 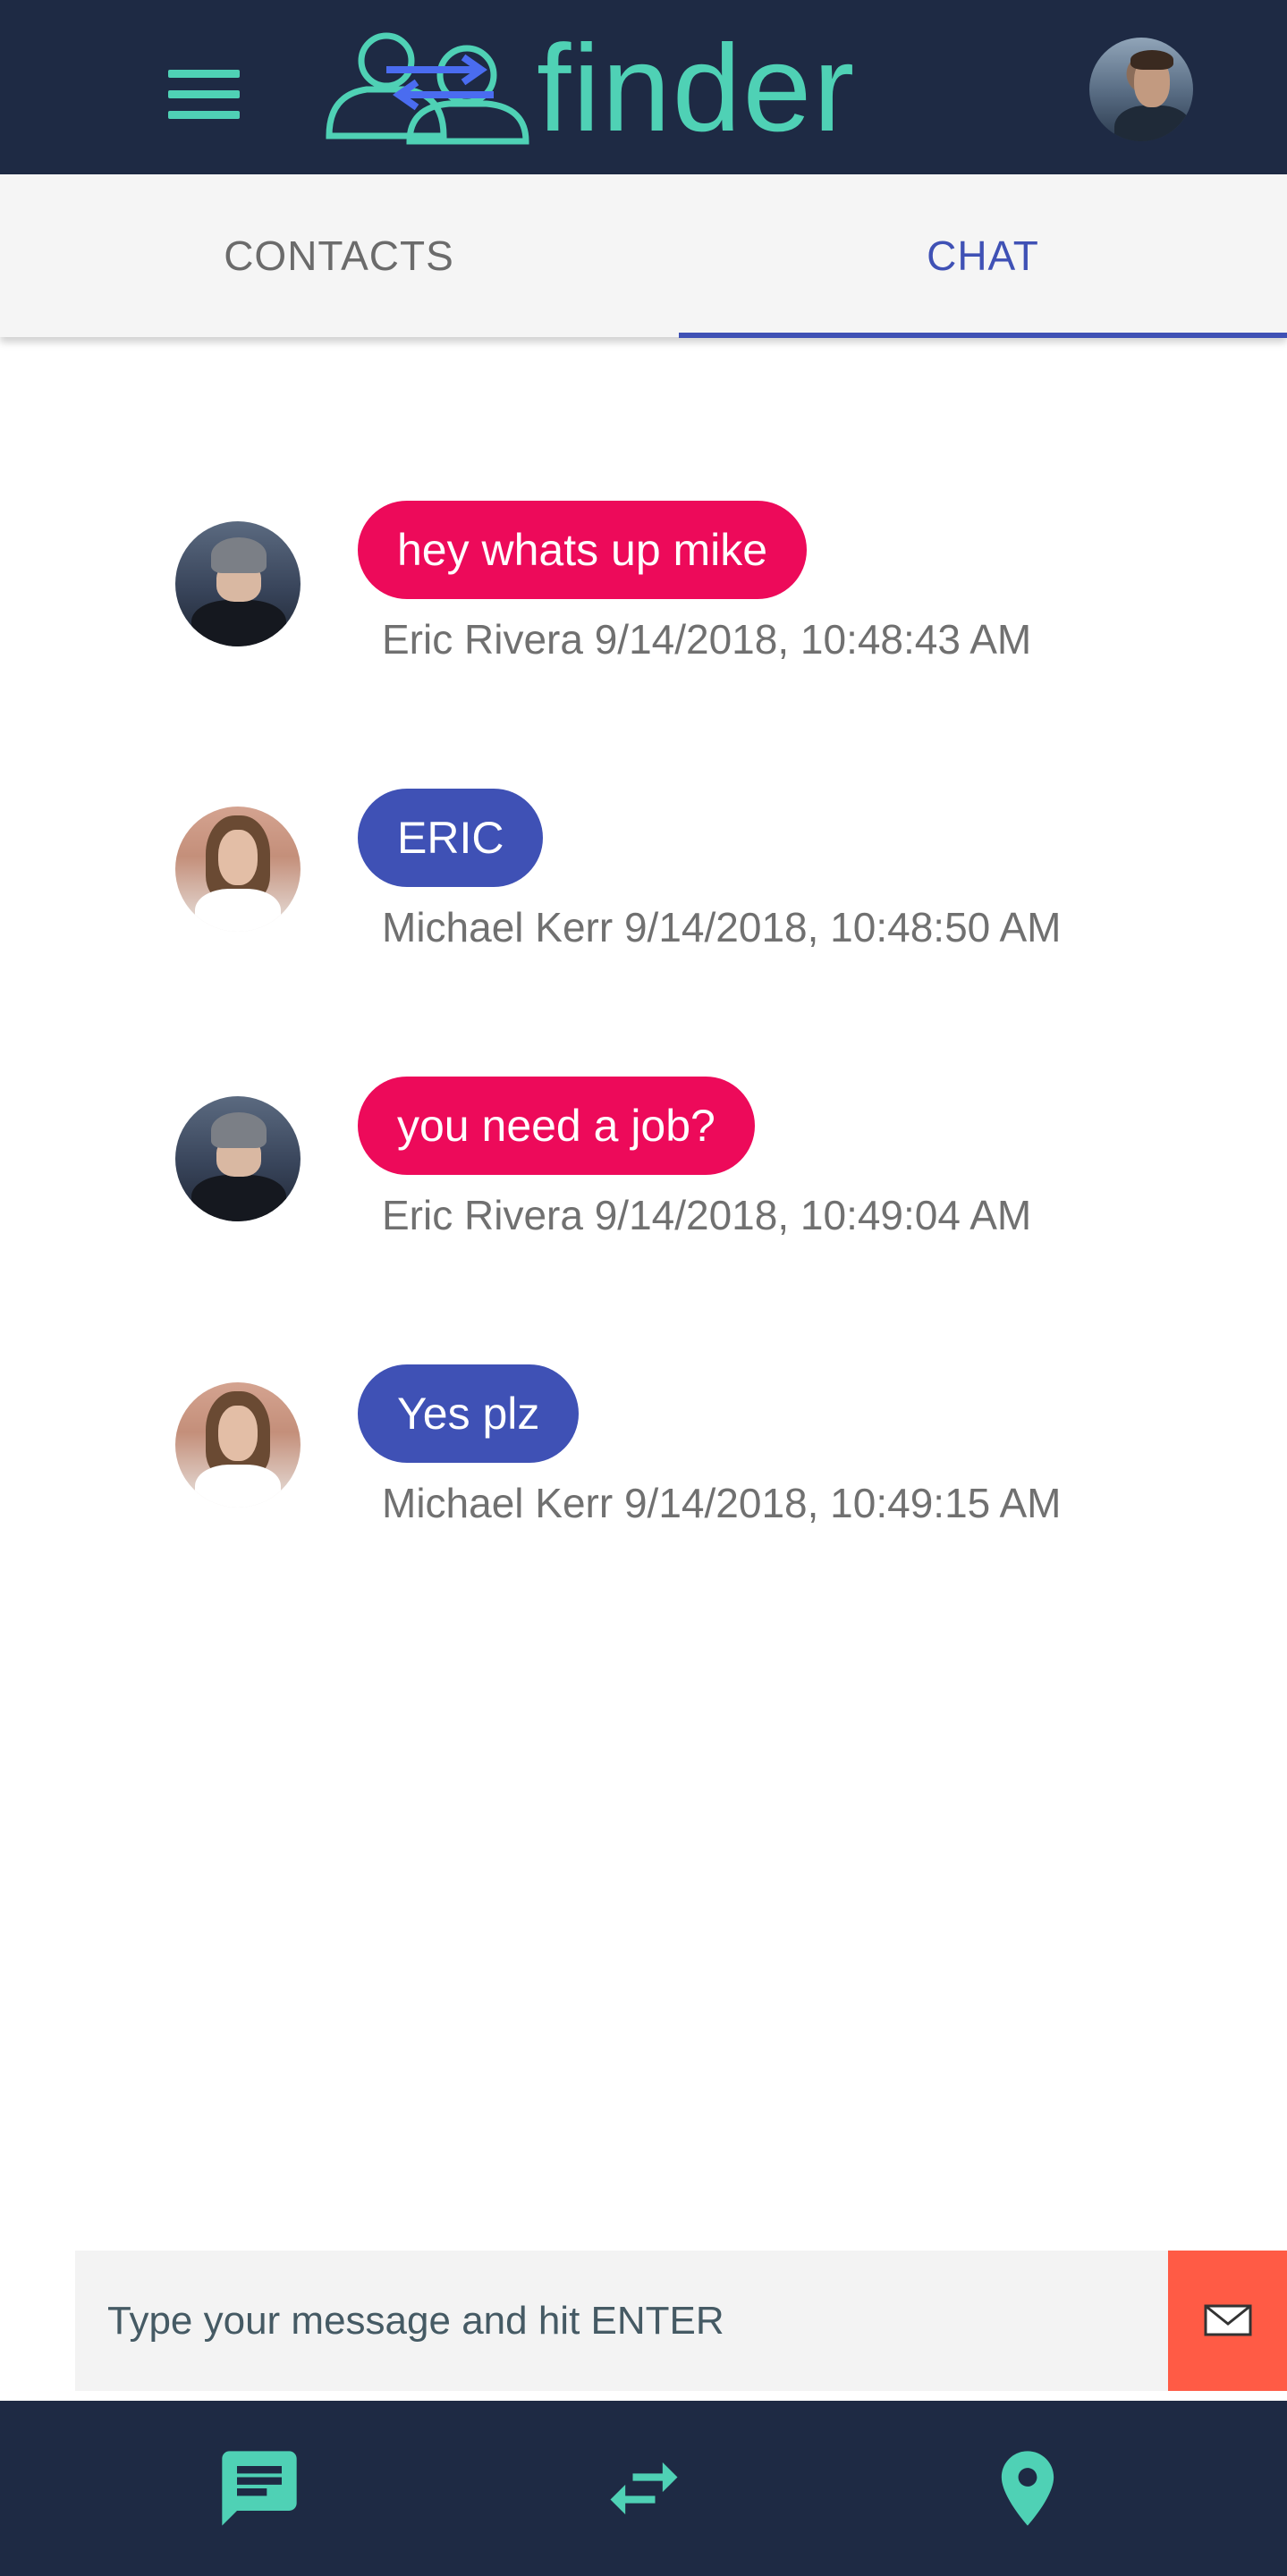 I want to click on active-tab-indicator, so click(x=983, y=335).